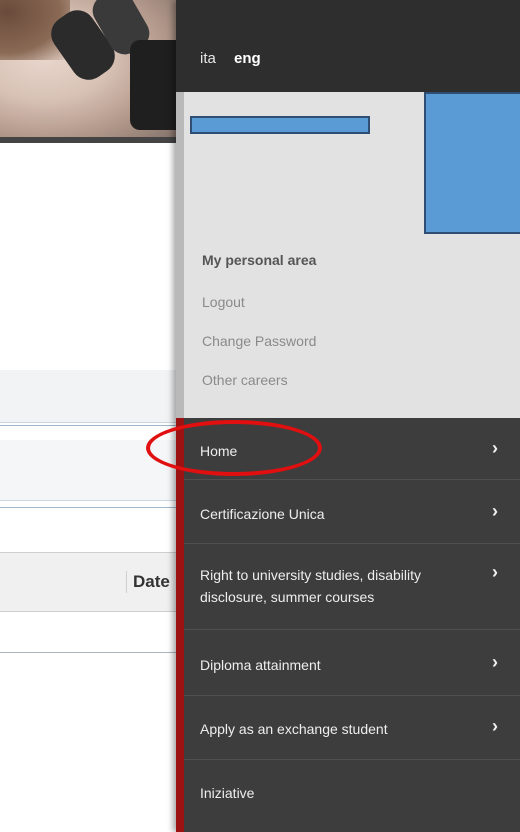 This screenshot has width=520, height=832. Describe the element at coordinates (352, 512) in the screenshot. I see `menu-item-certificazione-unica: Certificazione Unica ›` at that location.